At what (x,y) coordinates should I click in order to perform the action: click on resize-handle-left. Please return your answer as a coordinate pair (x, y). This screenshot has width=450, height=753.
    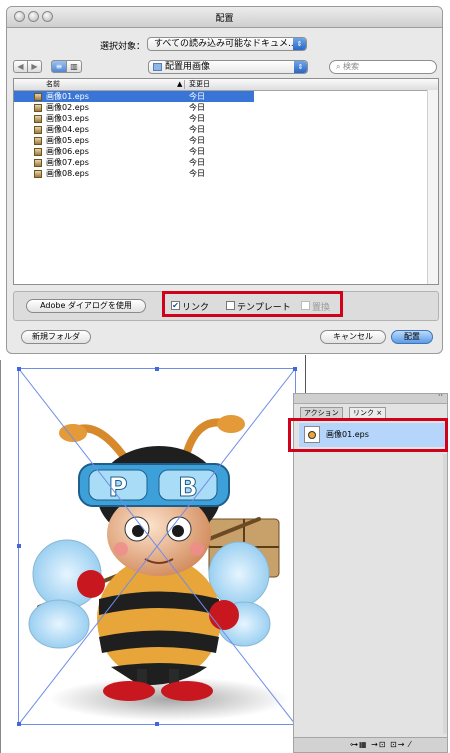
    Looking at the image, I should click on (19, 546).